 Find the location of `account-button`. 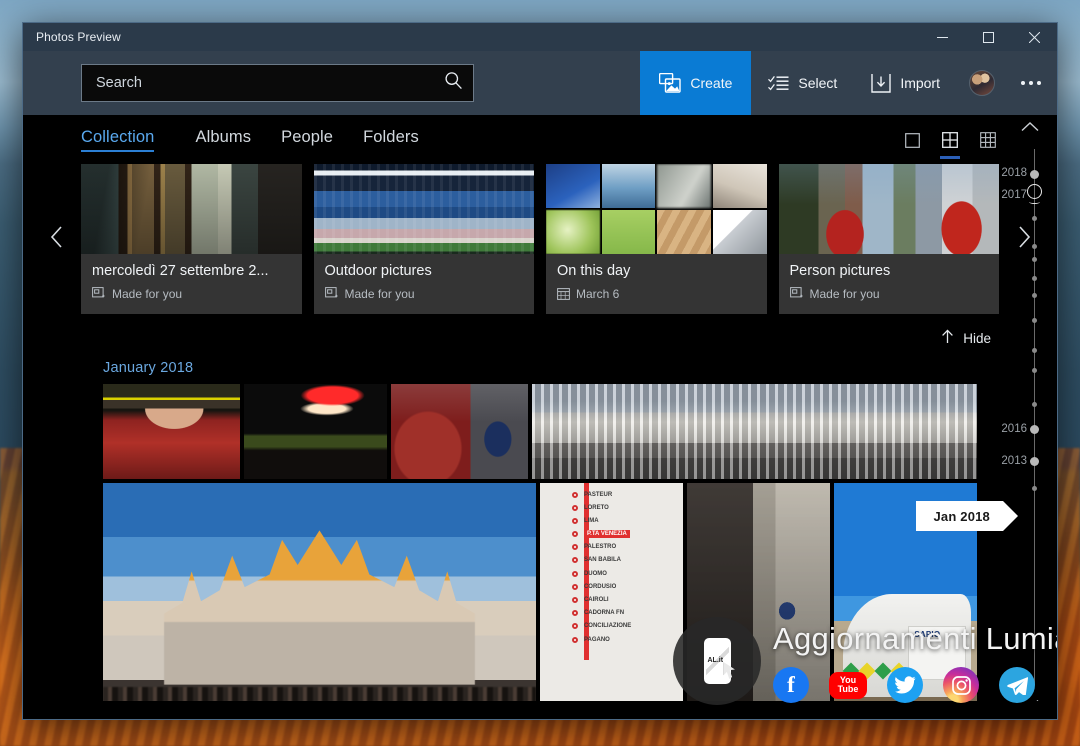

account-button is located at coordinates (982, 83).